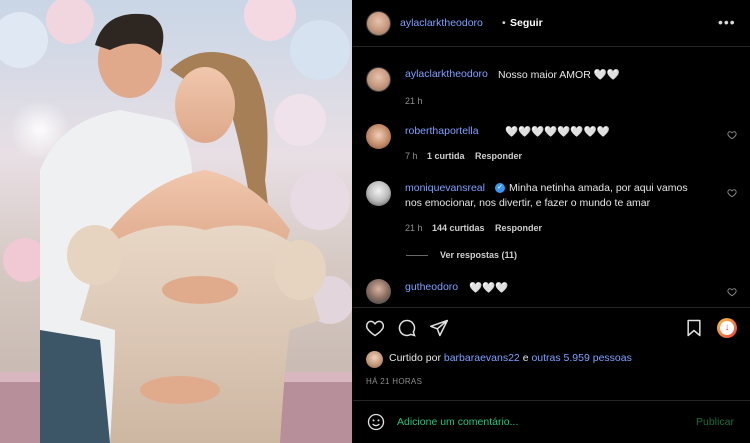  I want to click on comment-time: 7 h, so click(411, 156).